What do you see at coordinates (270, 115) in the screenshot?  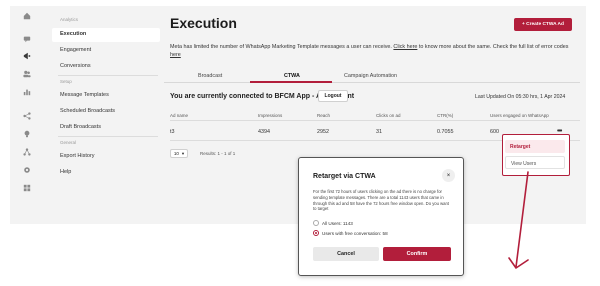 I see `column-header-impressions: Impressions` at bounding box center [270, 115].